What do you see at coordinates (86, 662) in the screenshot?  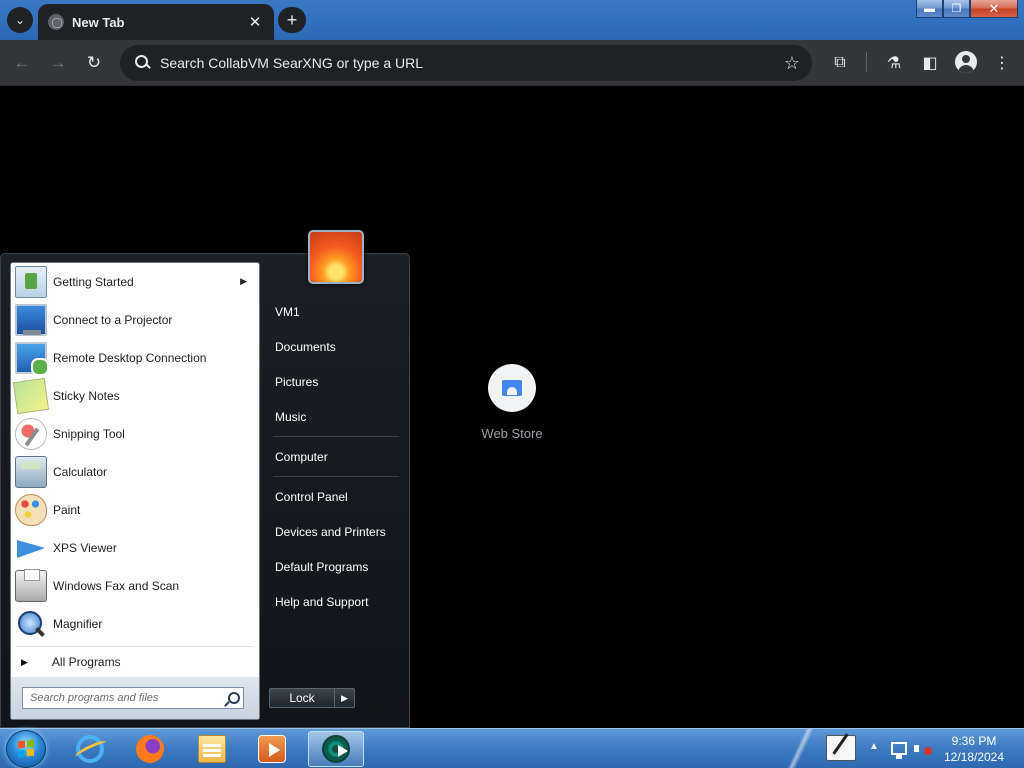 I see `all-programs-label: All Programs` at bounding box center [86, 662].